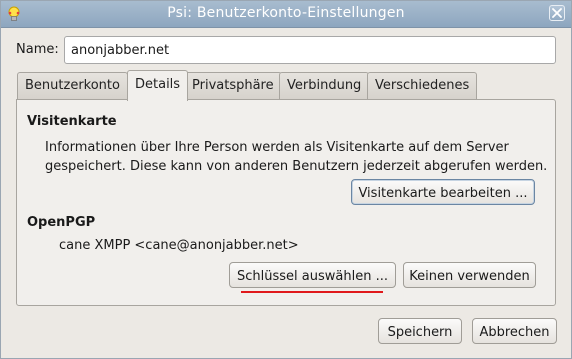 The height and width of the screenshot is (359, 572). I want to click on save-button: Speichern, so click(420, 331).